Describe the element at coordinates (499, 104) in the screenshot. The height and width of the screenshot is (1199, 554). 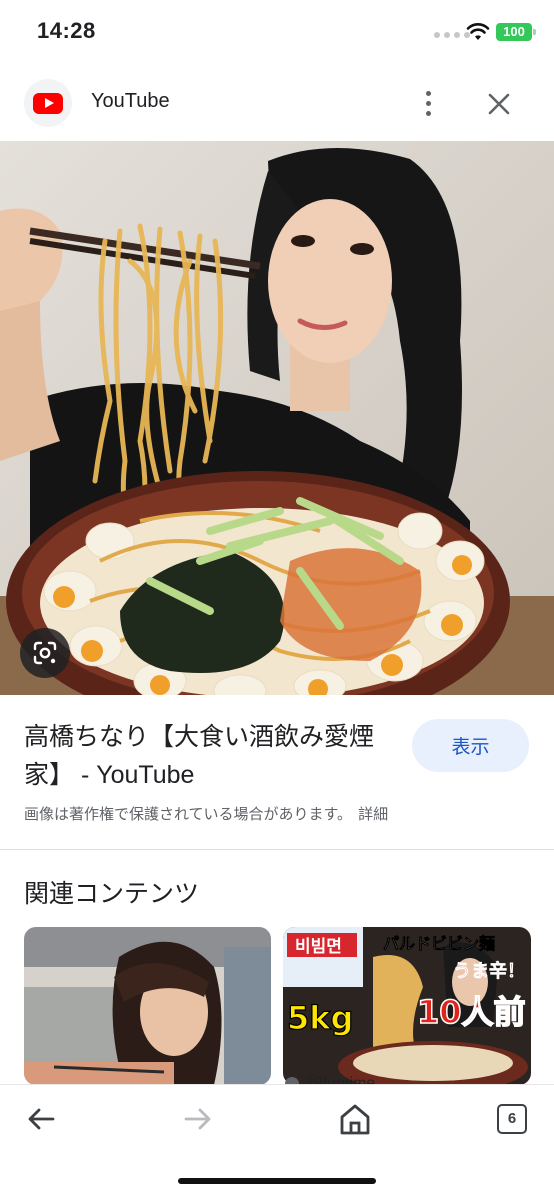
I see `close-icon` at that location.